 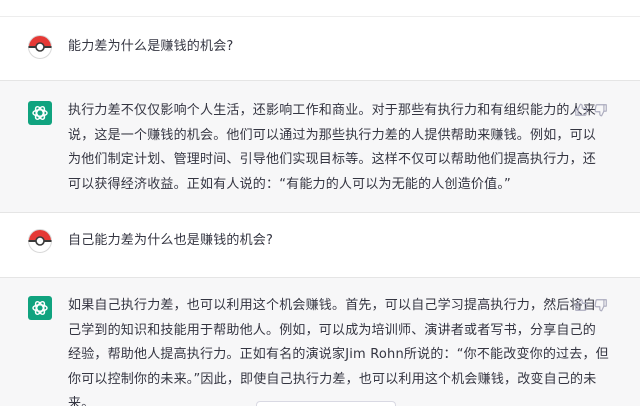 I want to click on regenerate-button, so click(x=326, y=403).